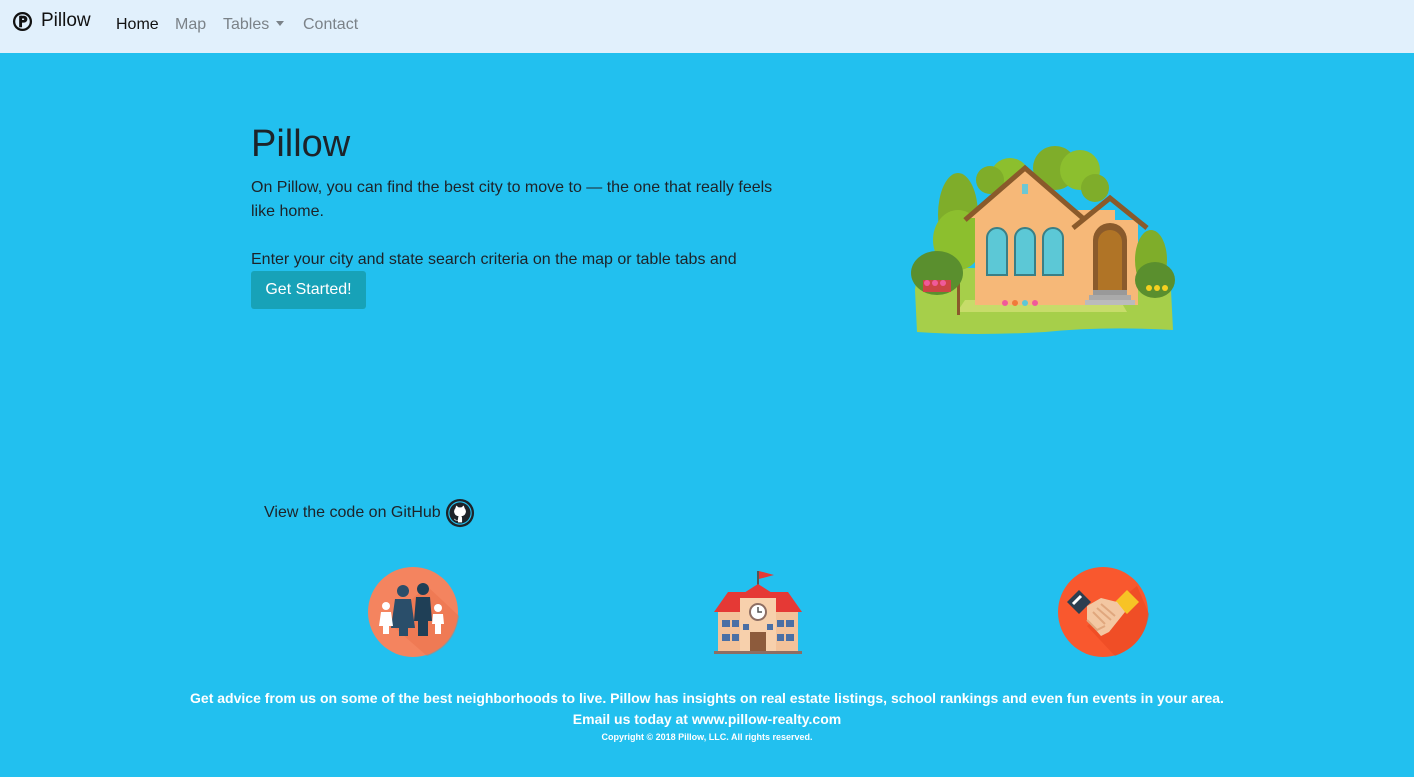 The image size is (1414, 777). I want to click on github-link: View the code on GitHub, so click(369, 513).